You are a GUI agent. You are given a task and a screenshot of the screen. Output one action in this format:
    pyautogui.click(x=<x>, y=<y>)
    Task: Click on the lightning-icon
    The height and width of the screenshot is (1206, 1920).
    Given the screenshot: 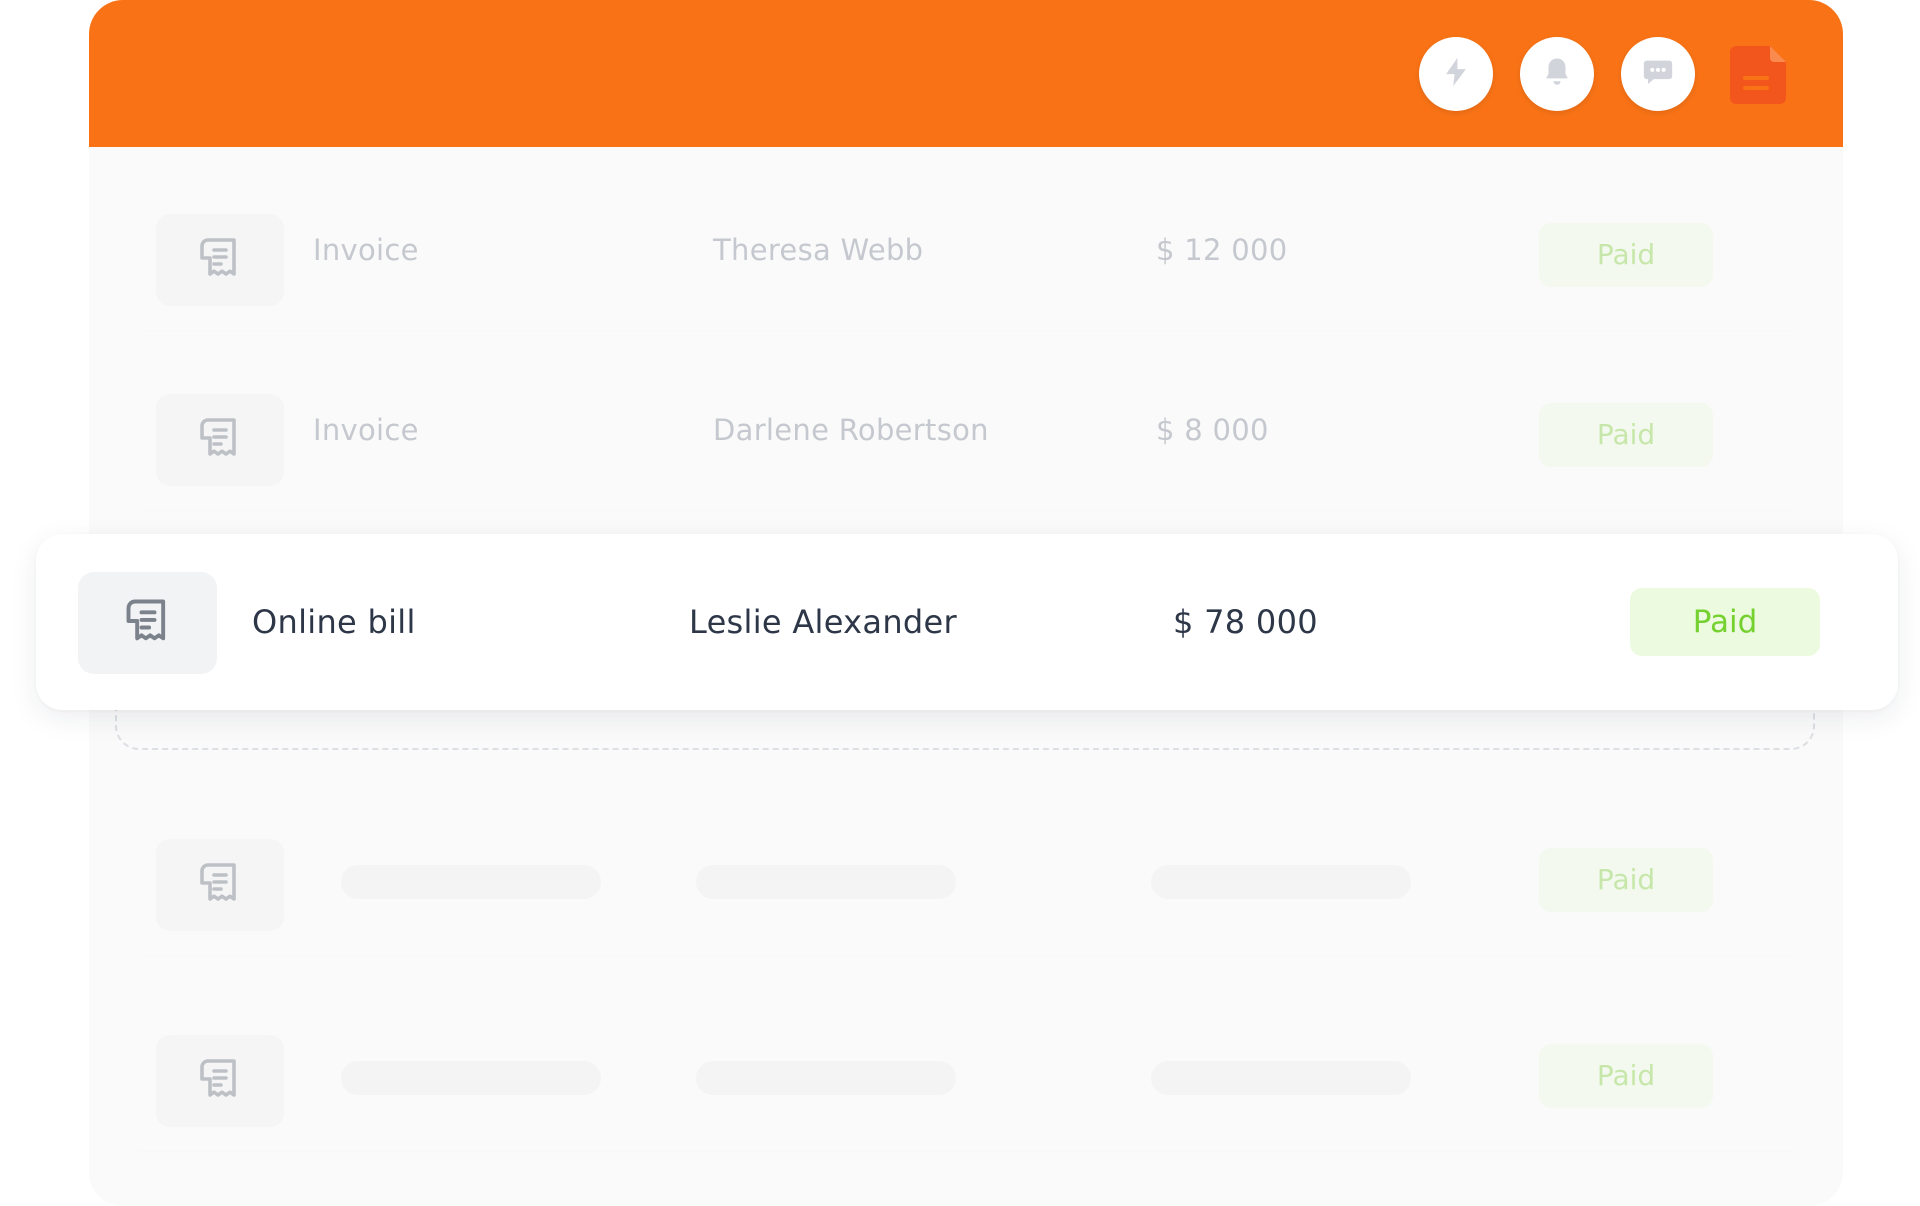 What is the action you would take?
    pyautogui.click(x=1456, y=74)
    